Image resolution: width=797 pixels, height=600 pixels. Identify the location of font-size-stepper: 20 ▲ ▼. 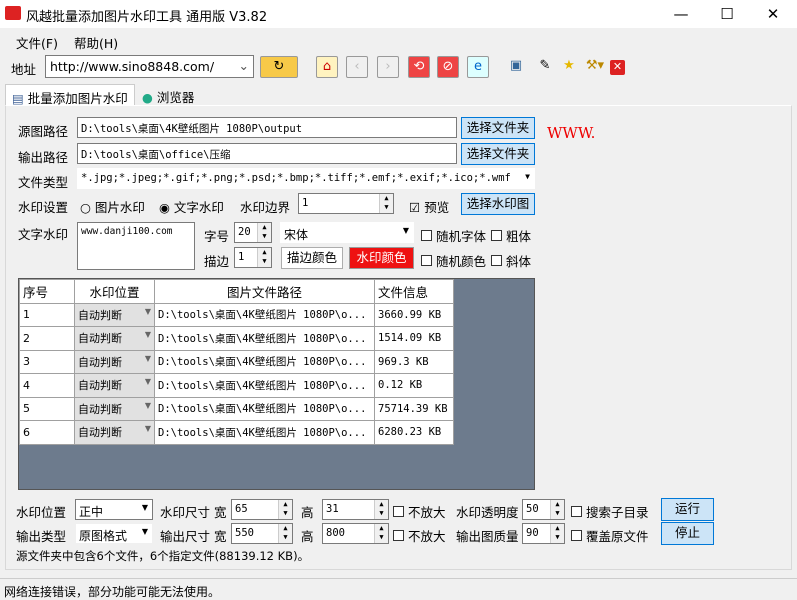
(253, 232).